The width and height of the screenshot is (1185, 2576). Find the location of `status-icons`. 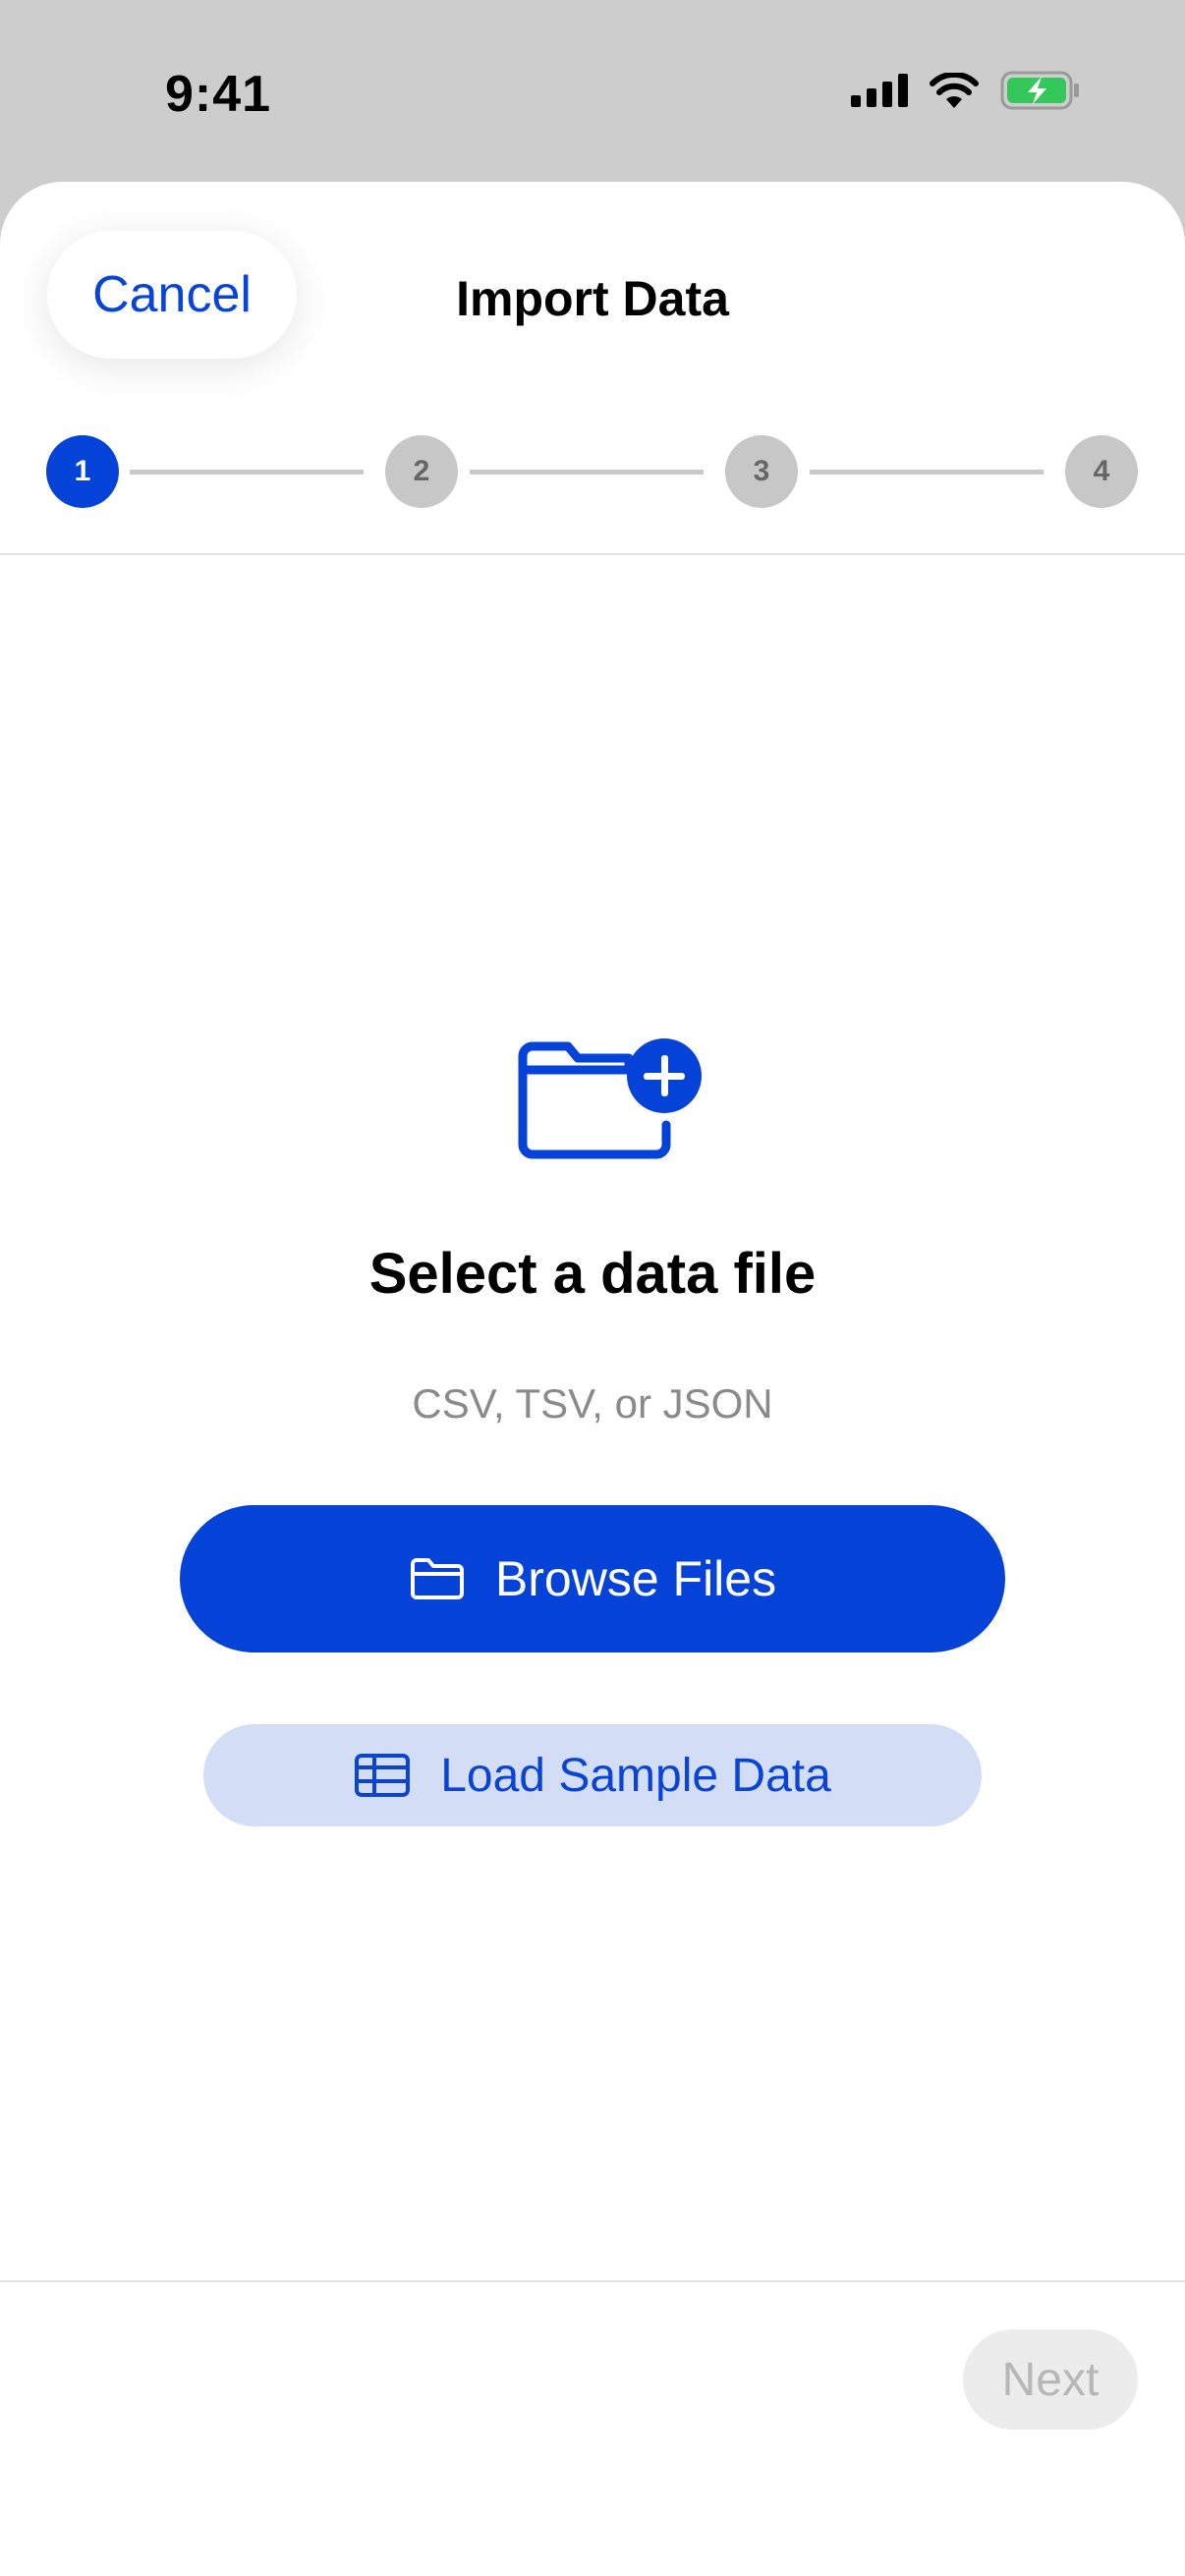

status-icons is located at coordinates (966, 90).